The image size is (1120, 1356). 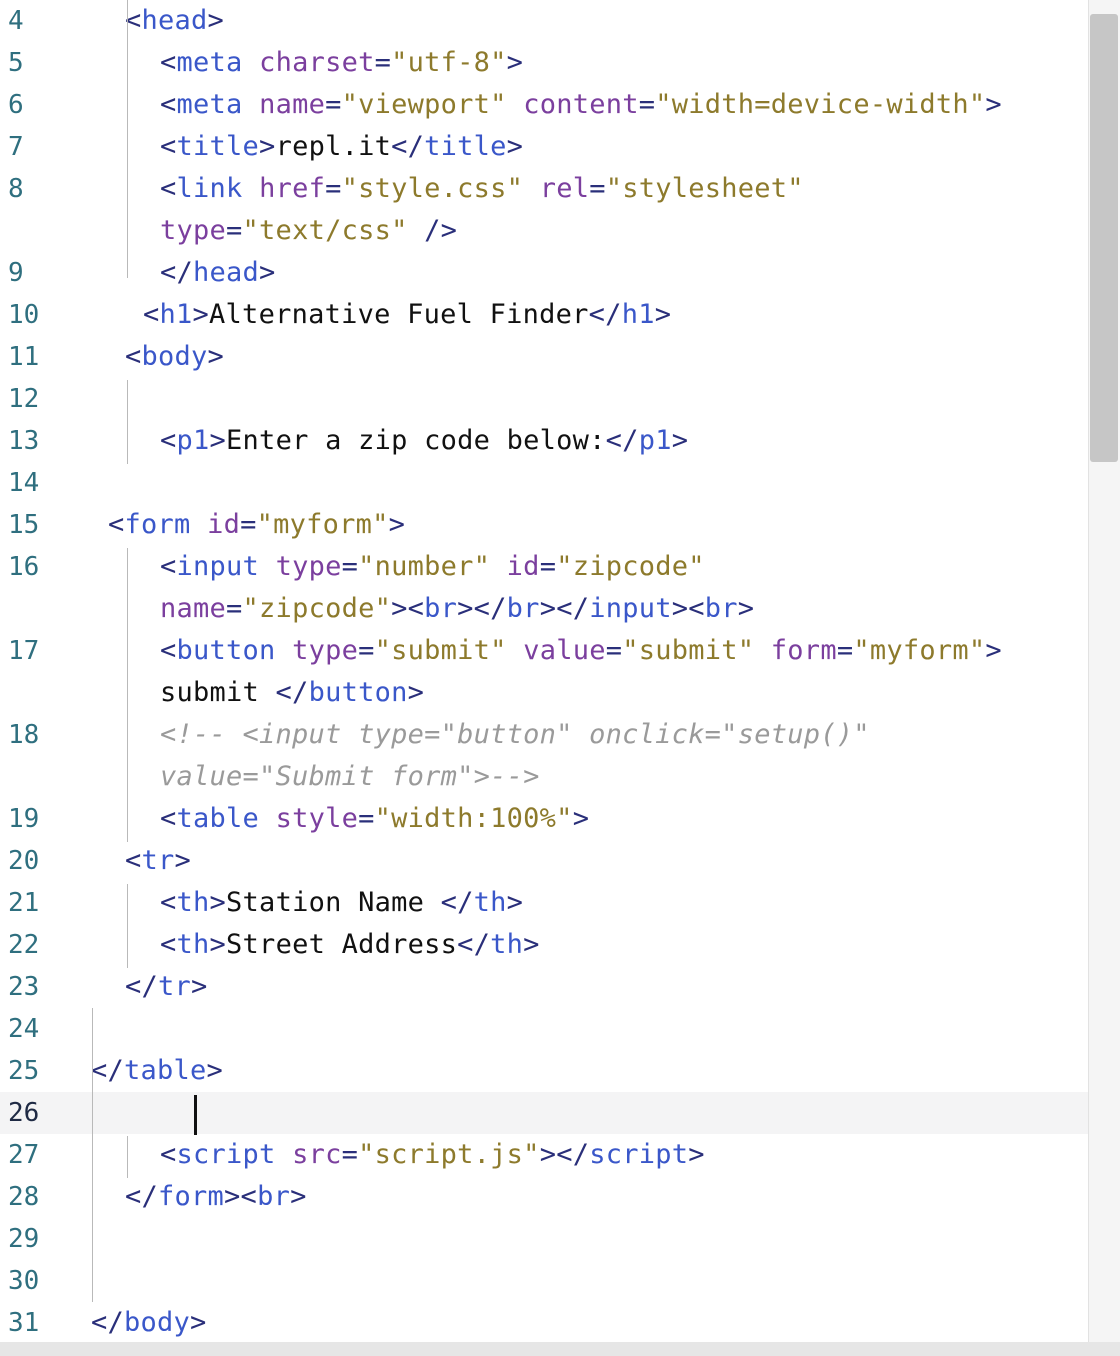 What do you see at coordinates (218, 818) in the screenshot?
I see `code-token: table` at bounding box center [218, 818].